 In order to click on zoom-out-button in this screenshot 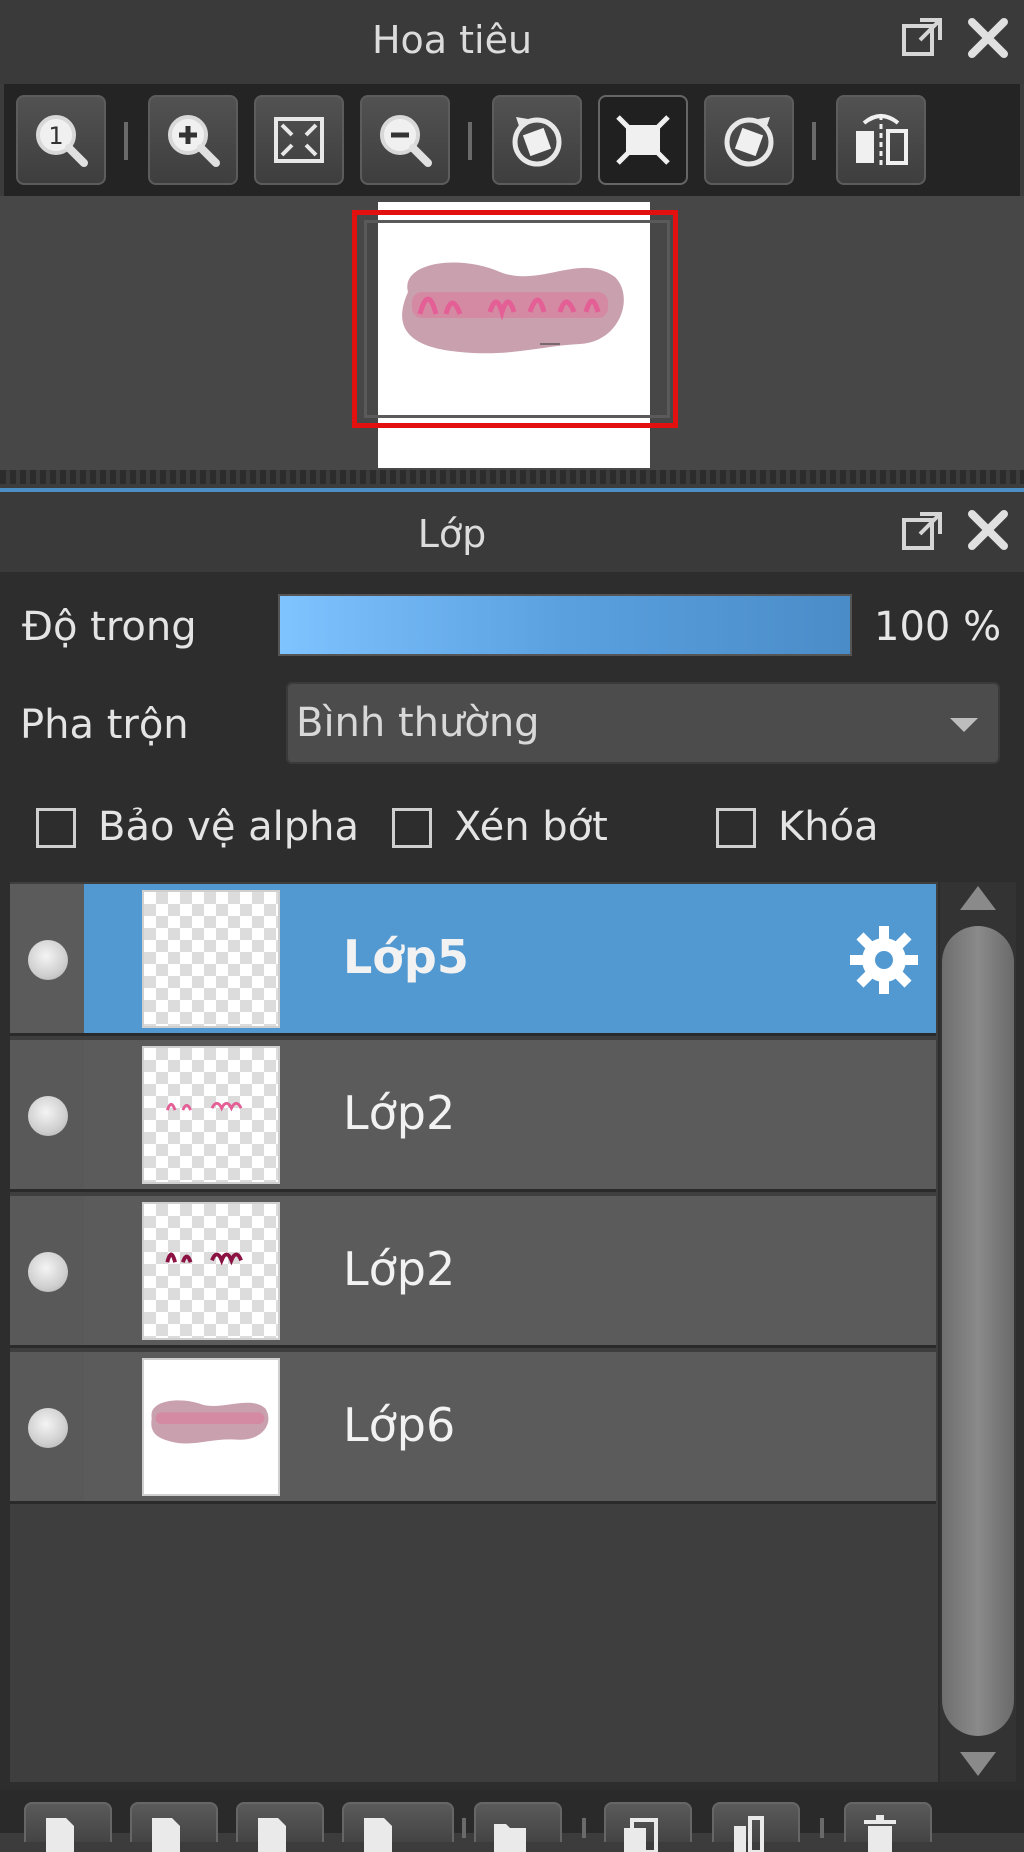, I will do `click(405, 140)`.